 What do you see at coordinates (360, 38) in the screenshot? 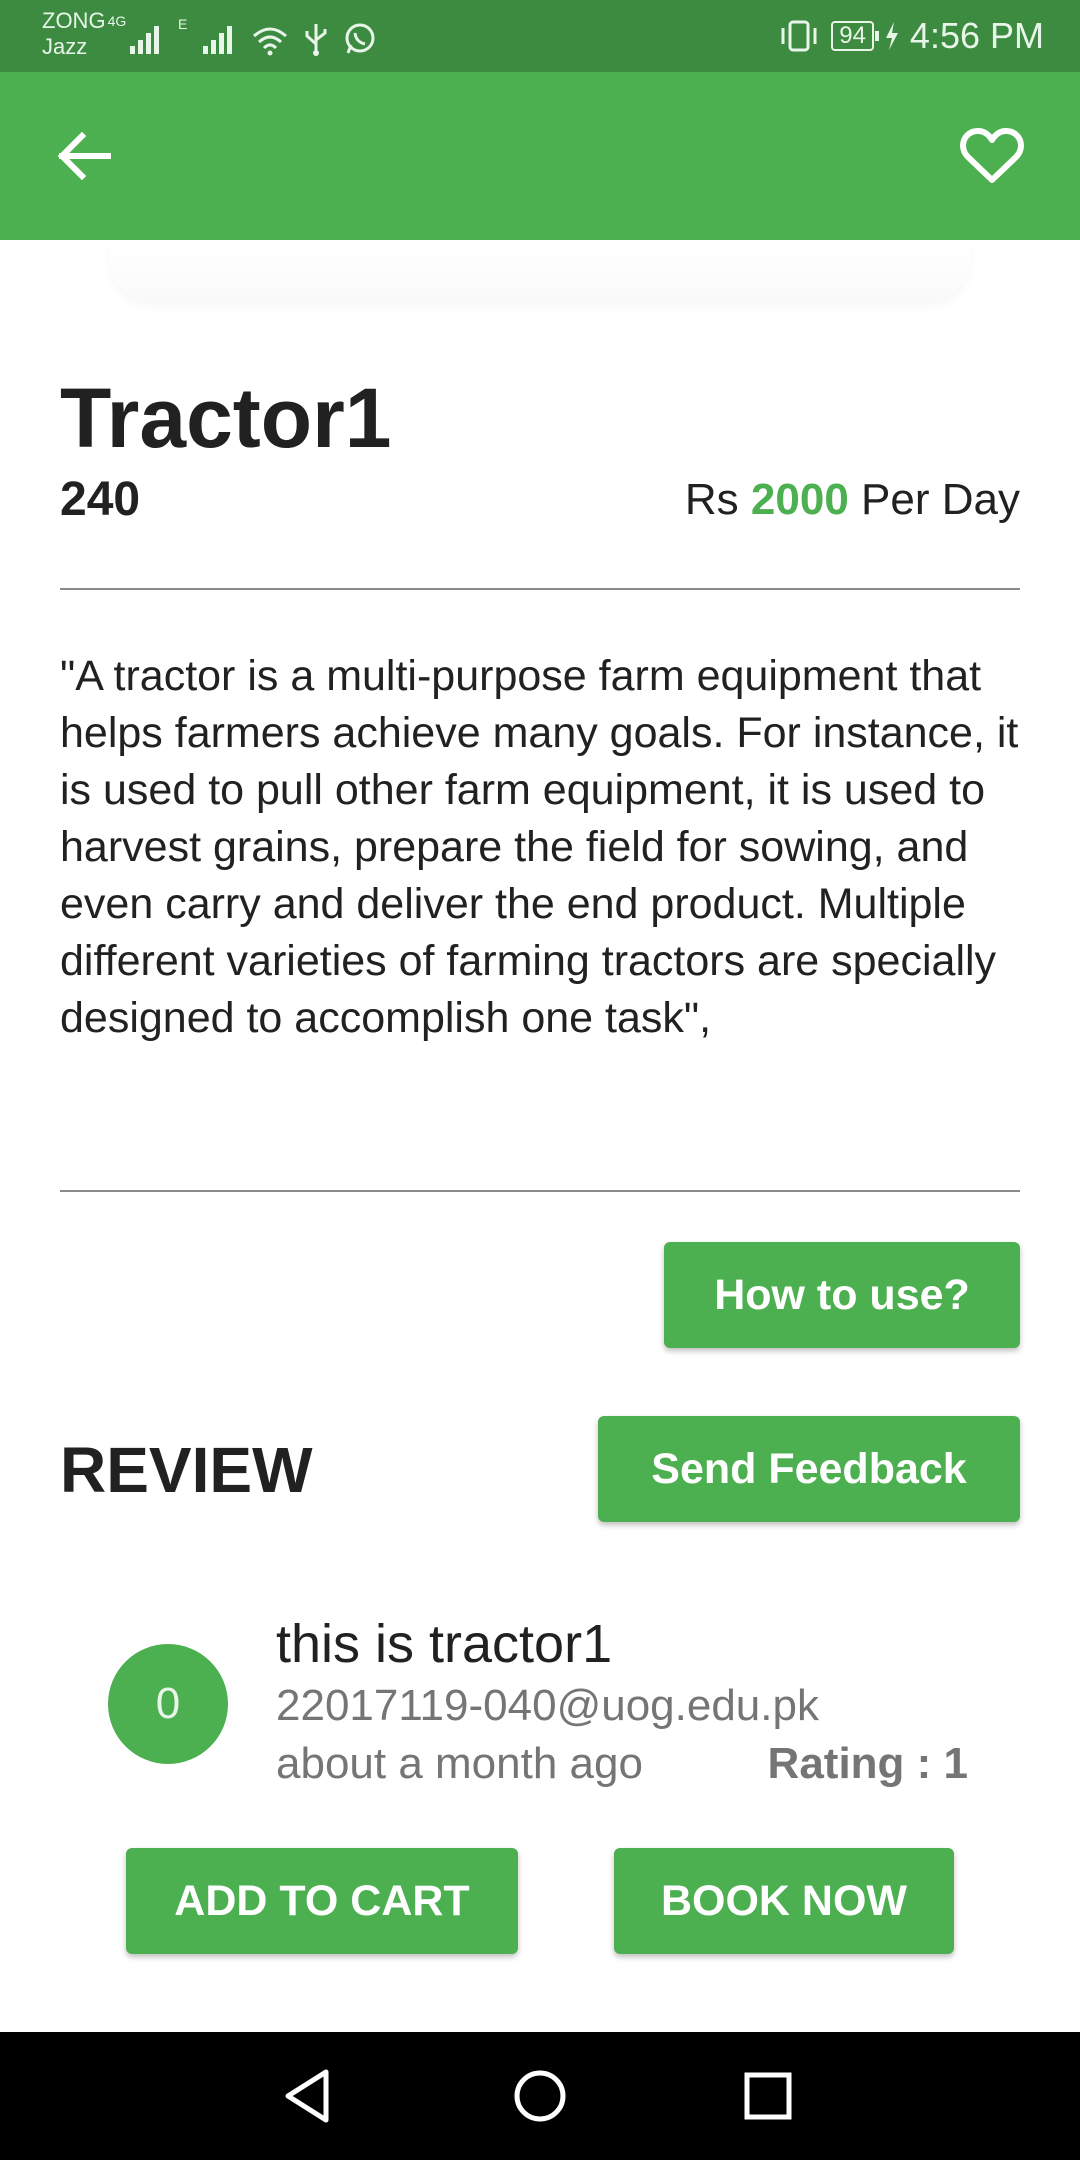
I see `whatsapp-icon` at bounding box center [360, 38].